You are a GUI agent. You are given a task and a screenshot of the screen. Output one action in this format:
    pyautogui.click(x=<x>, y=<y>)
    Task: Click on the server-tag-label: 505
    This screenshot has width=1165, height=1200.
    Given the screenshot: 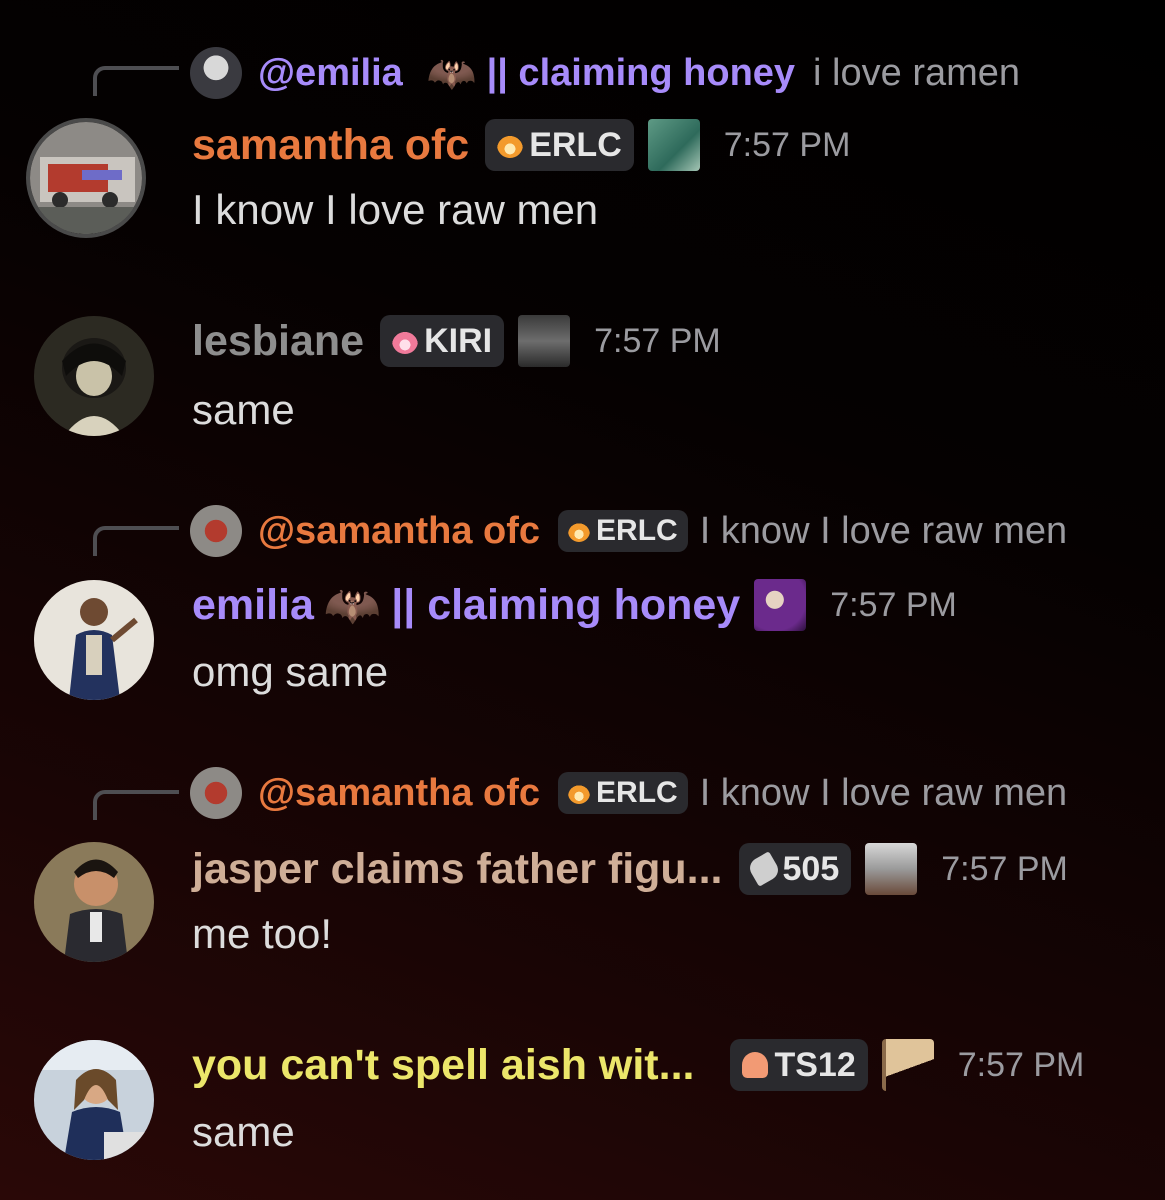 What is the action you would take?
    pyautogui.click(x=811, y=868)
    